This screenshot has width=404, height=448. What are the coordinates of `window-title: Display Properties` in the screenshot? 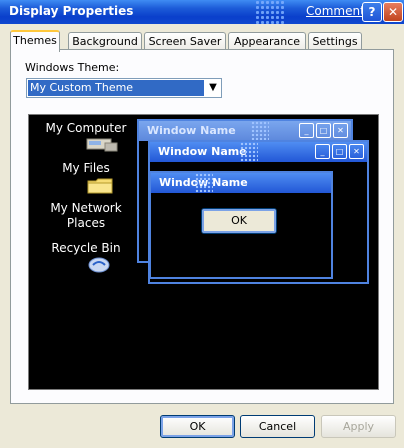 It's located at (71, 11).